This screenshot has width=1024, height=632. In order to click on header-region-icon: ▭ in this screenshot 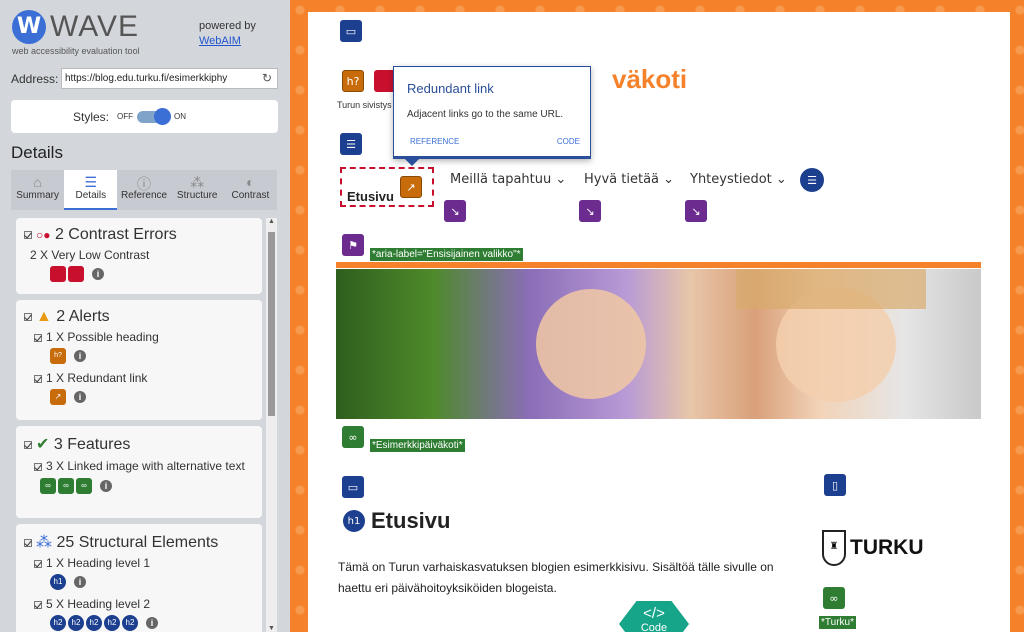, I will do `click(351, 31)`.